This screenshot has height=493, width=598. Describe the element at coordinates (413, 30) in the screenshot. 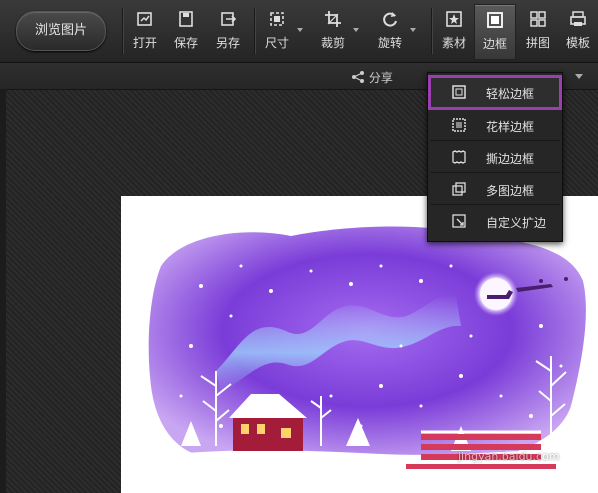

I see `rotate-dropdown-arrow-icon` at that location.